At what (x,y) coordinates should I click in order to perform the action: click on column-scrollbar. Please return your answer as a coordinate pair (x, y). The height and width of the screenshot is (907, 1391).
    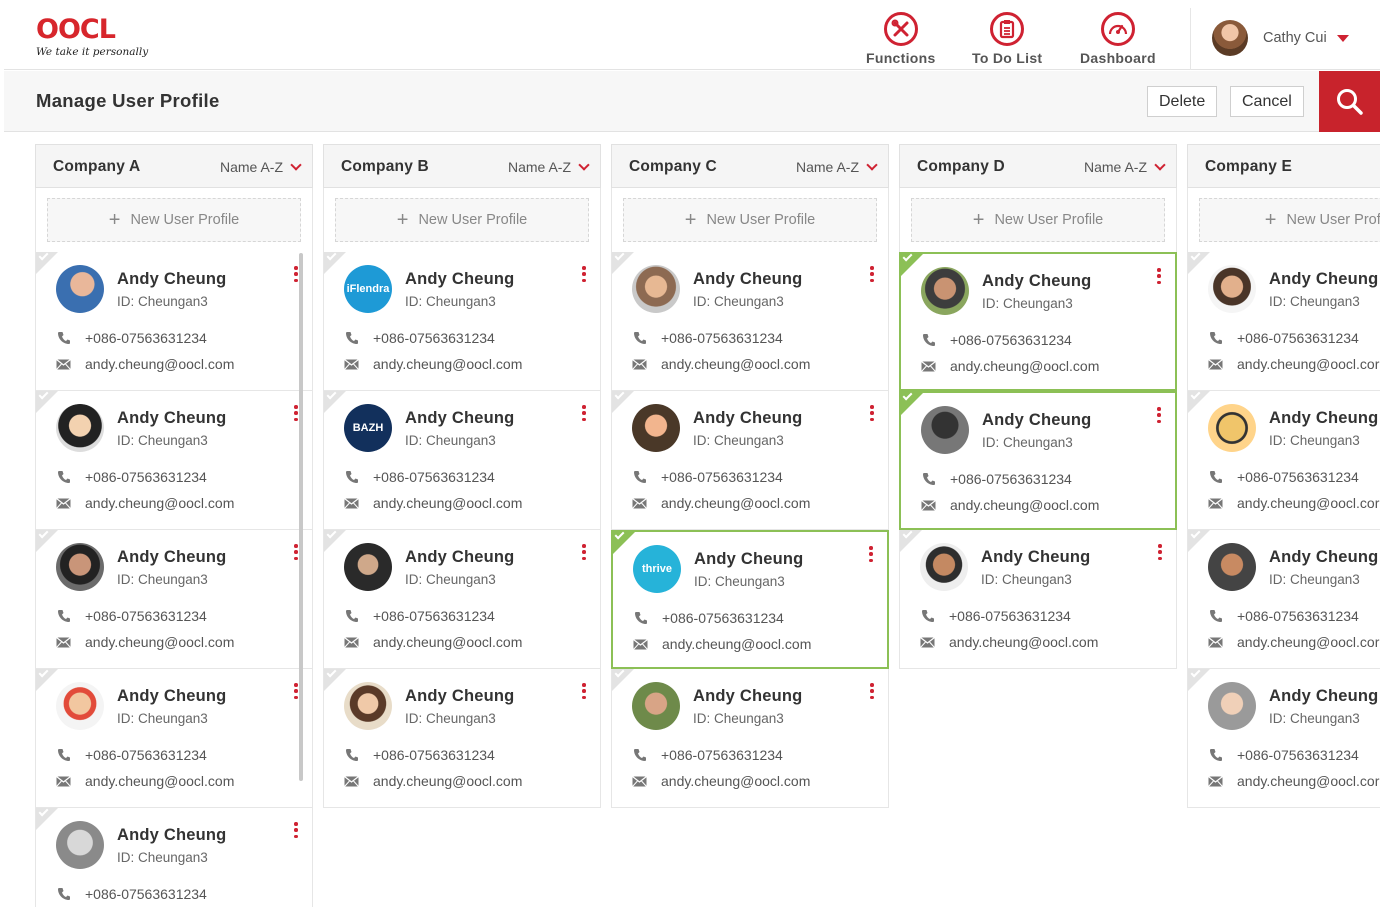
    Looking at the image, I should click on (301, 517).